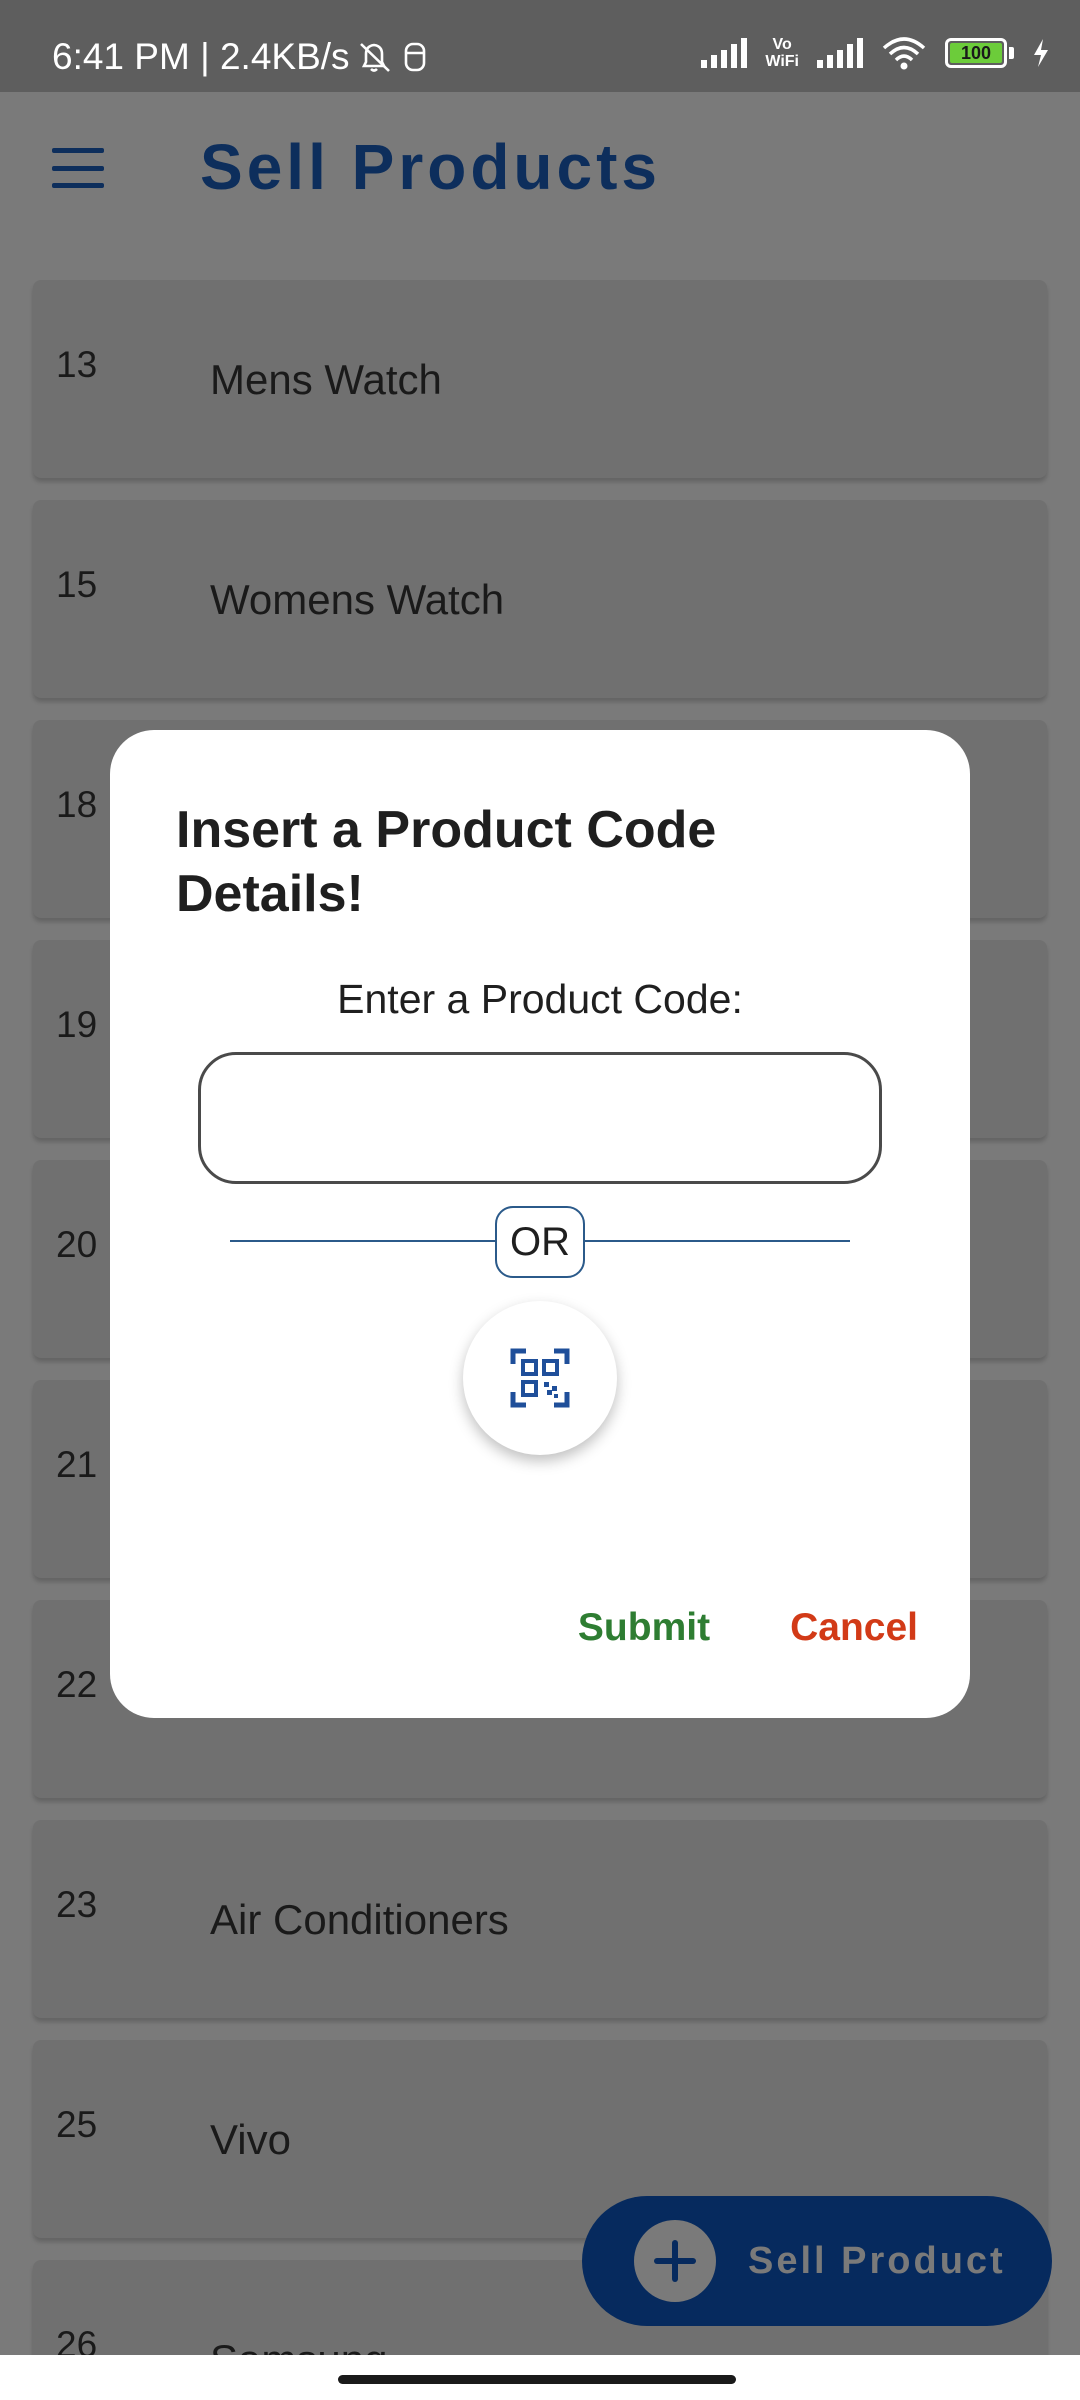 The height and width of the screenshot is (2400, 1080). I want to click on sell-product-button: Sell Product, so click(817, 2261).